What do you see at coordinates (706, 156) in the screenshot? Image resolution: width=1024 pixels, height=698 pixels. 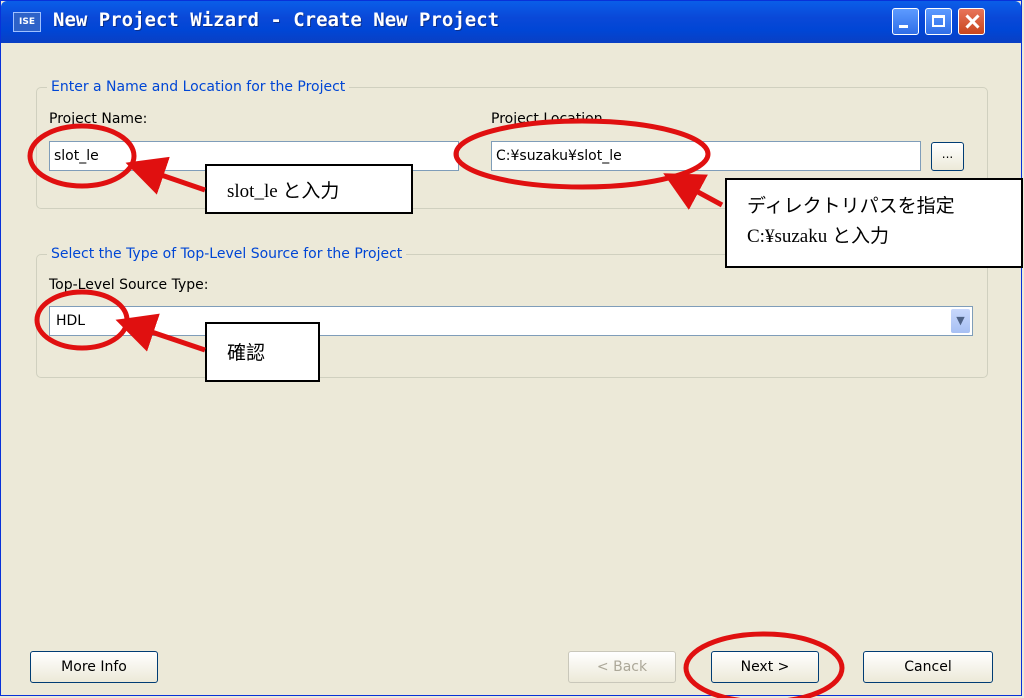 I see `project-location-input: C:¥suzaku¥slot_le` at bounding box center [706, 156].